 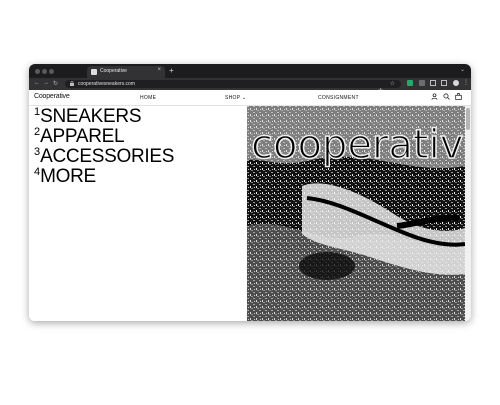 I want to click on nav-home: HOME, so click(x=148, y=98).